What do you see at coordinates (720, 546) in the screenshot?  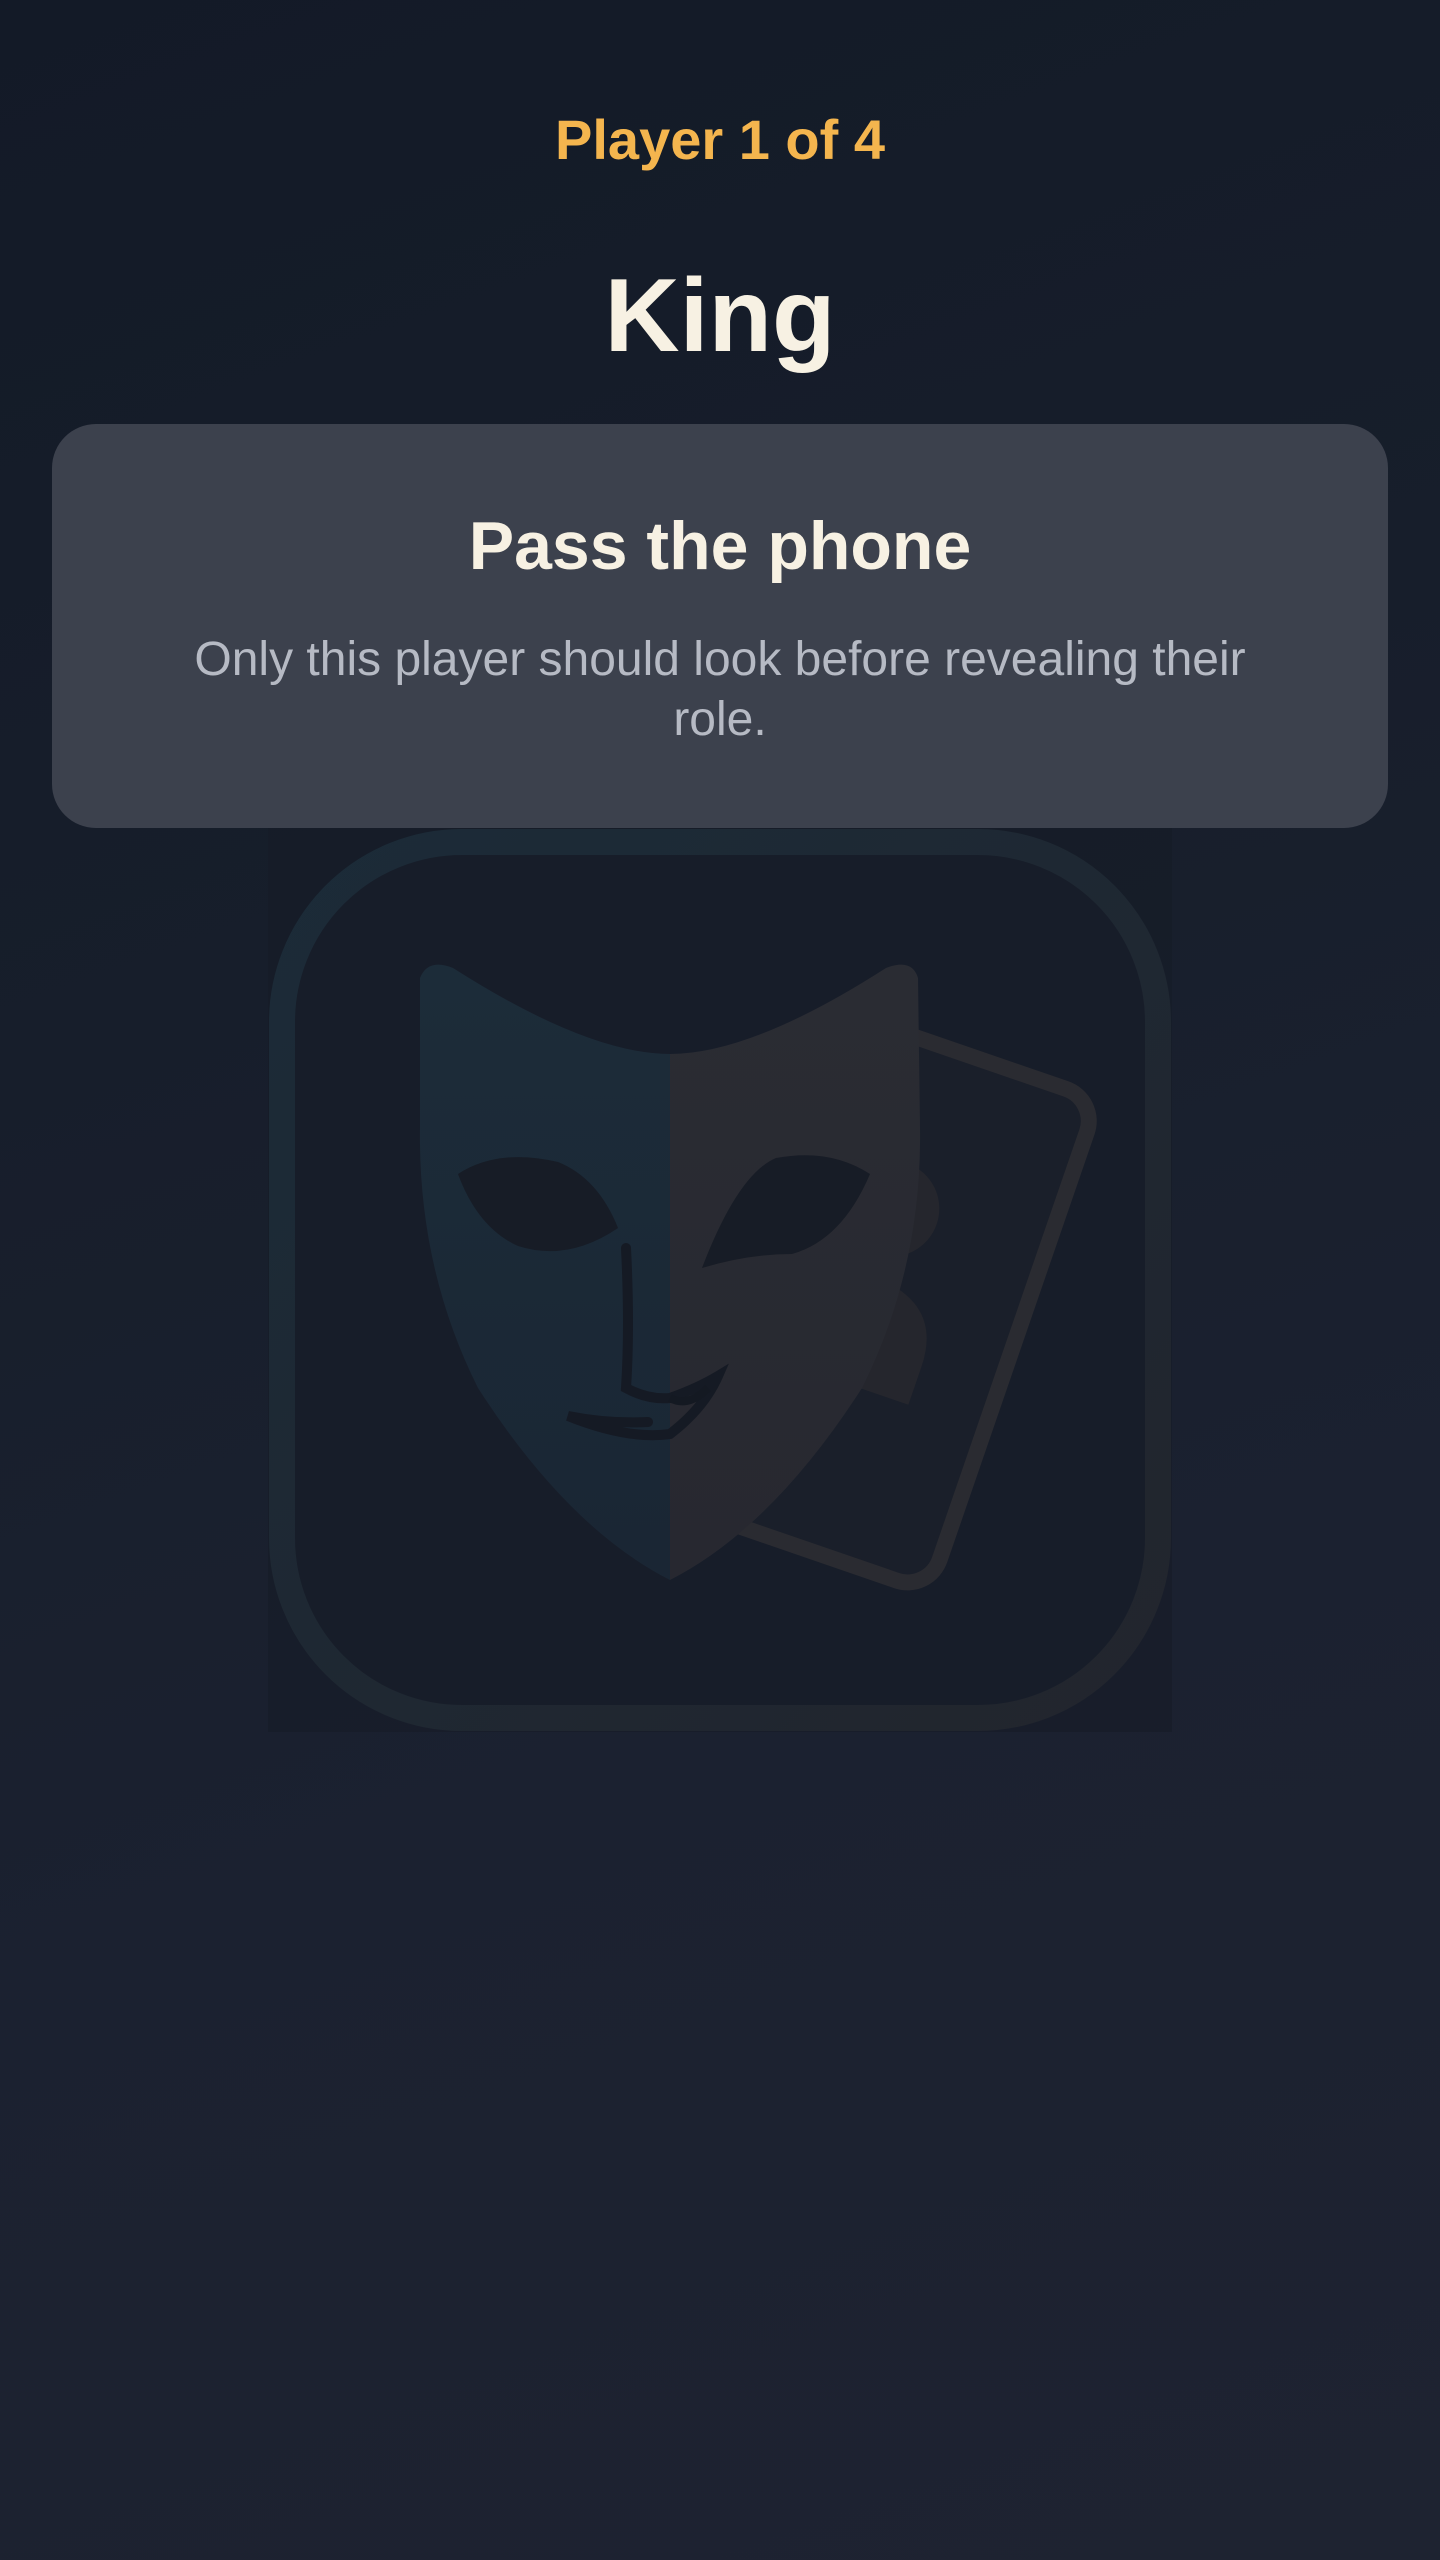 I see `pass-phone-title: Pass the phone` at bounding box center [720, 546].